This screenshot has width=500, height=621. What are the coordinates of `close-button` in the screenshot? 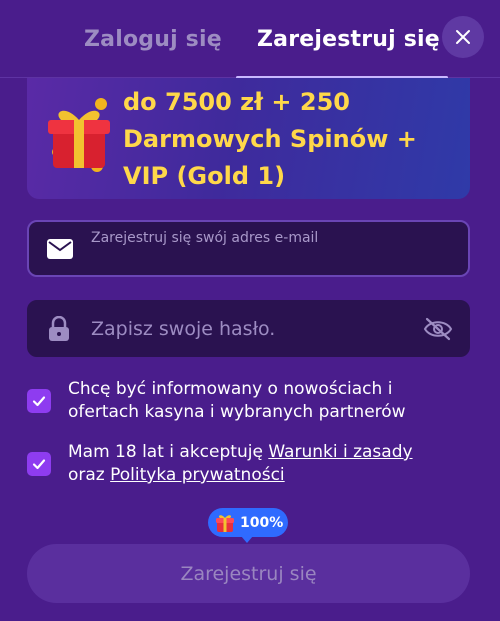 It's located at (463, 37).